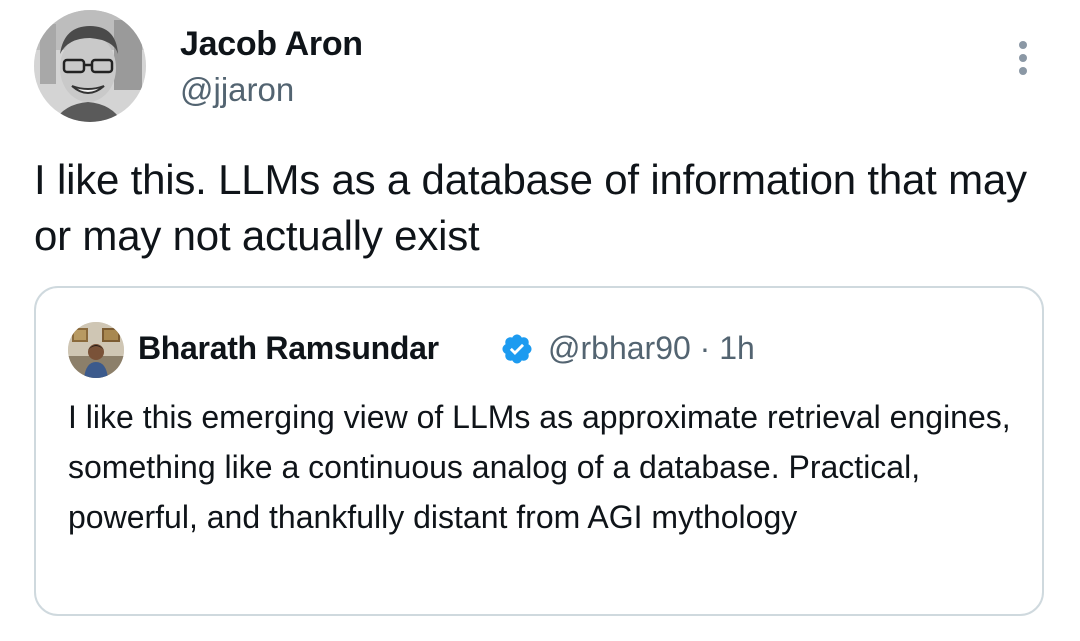 This screenshot has width=1080, height=641. Describe the element at coordinates (517, 349) in the screenshot. I see `verified-badge-icon` at that location.